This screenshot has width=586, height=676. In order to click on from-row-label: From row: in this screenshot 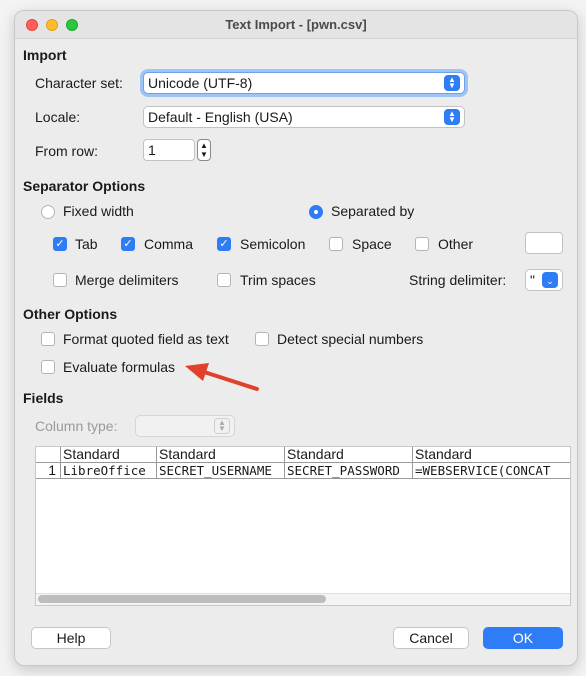, I will do `click(66, 151)`.